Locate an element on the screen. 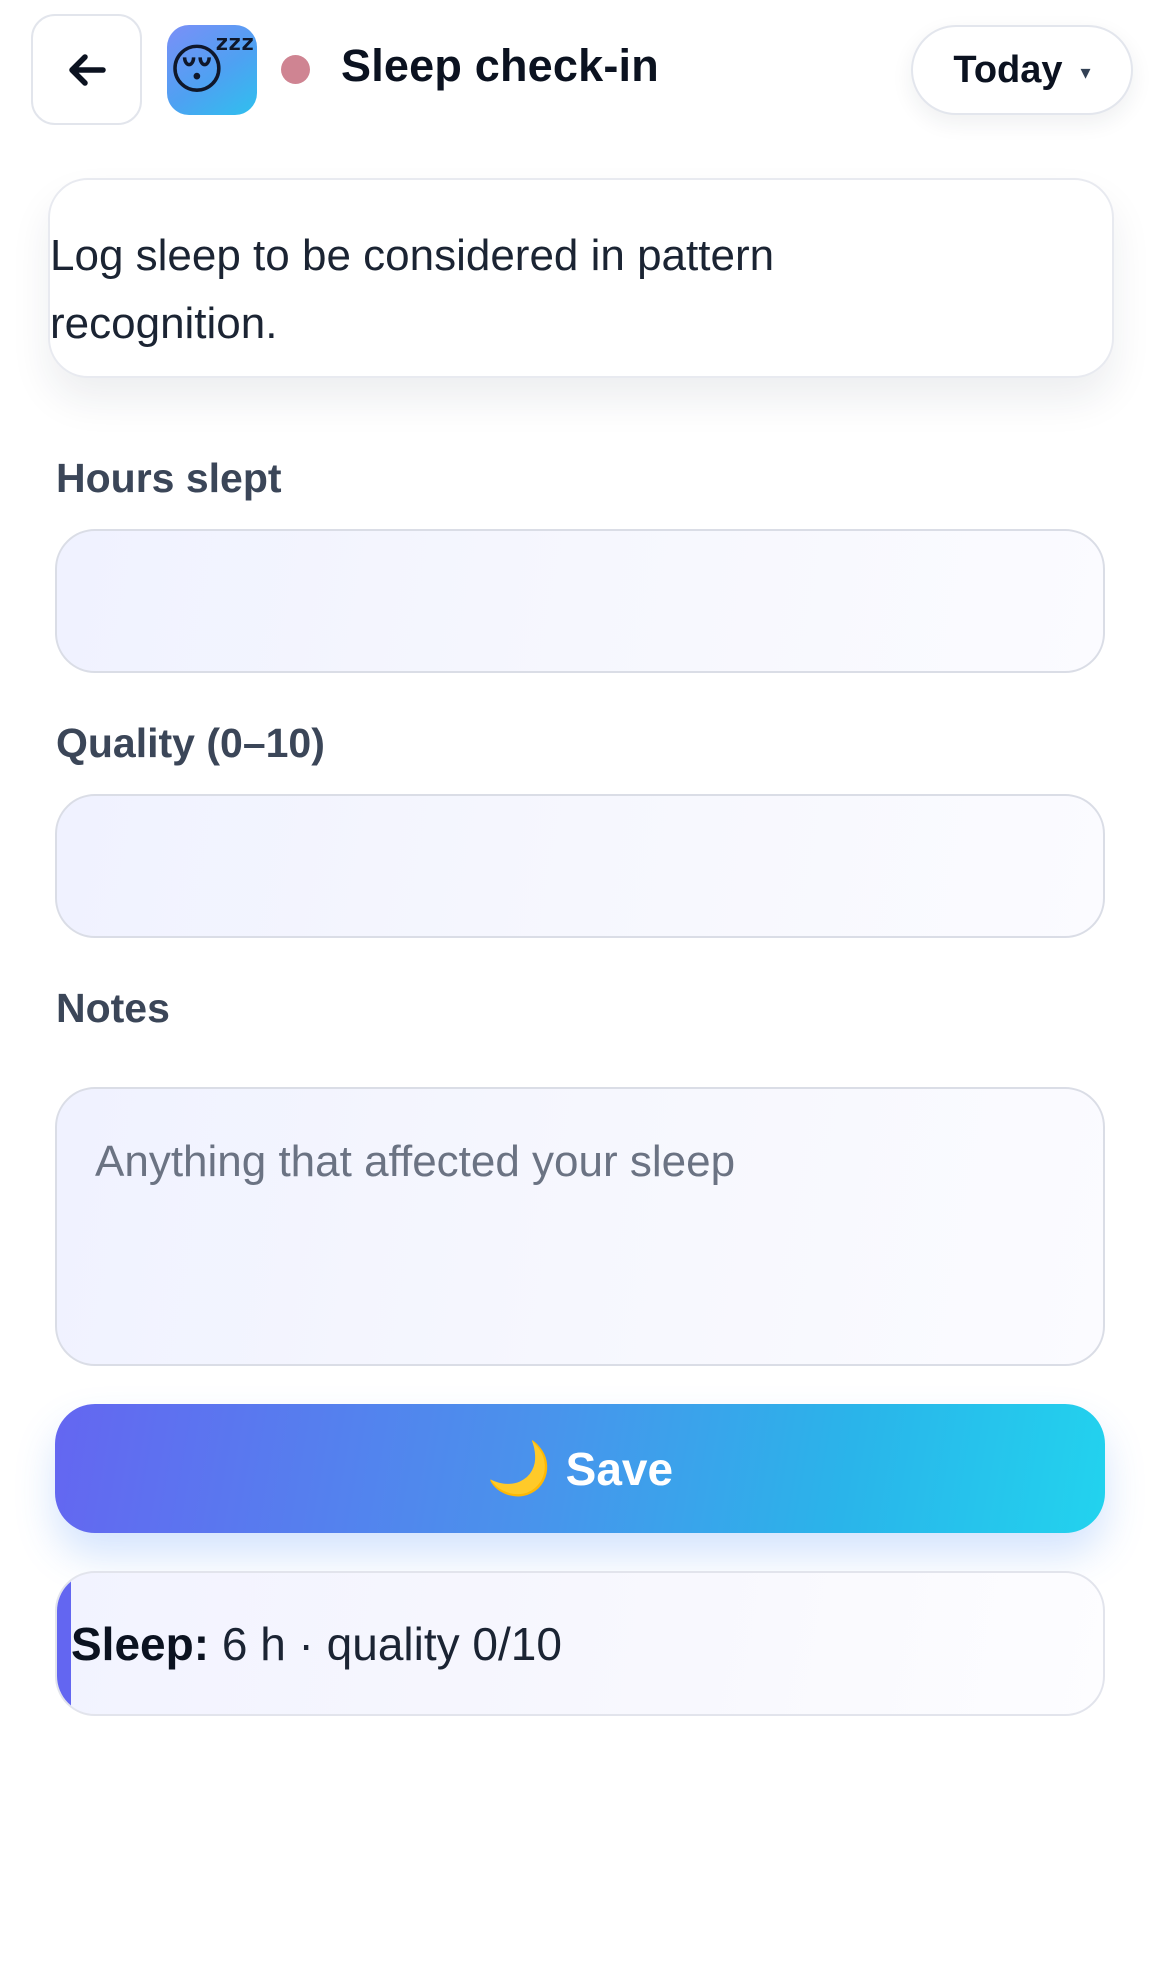 The height and width of the screenshot is (1981, 1170). sleeping-face-icon: 😴 is located at coordinates (212, 70).